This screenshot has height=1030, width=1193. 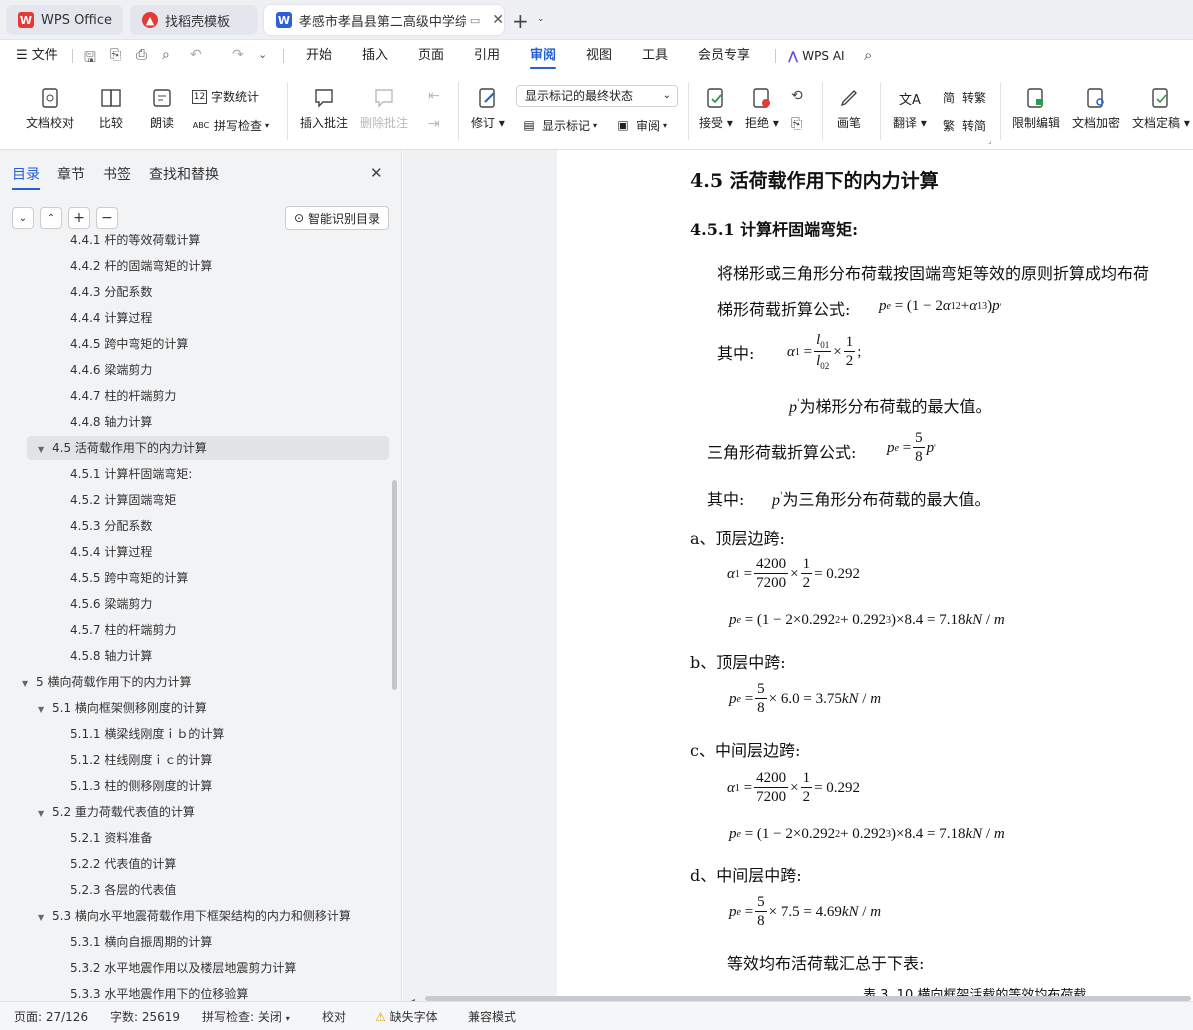 What do you see at coordinates (135, 243) in the screenshot?
I see `toc-item: 4.4.1 杆的等效荷载计算` at bounding box center [135, 243].